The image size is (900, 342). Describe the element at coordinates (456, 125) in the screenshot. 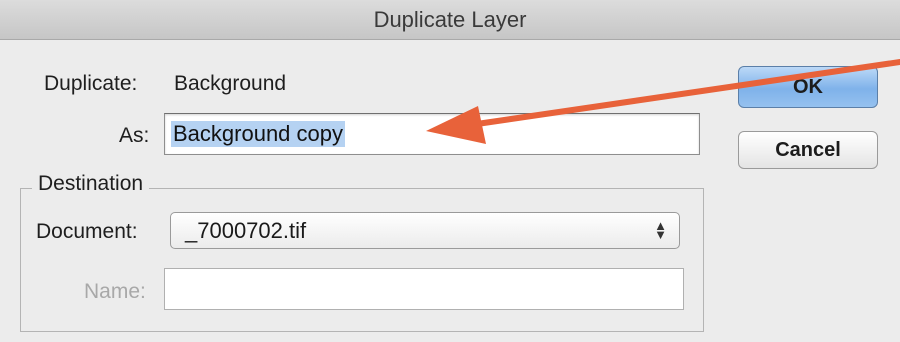

I see `arrow-head` at that location.